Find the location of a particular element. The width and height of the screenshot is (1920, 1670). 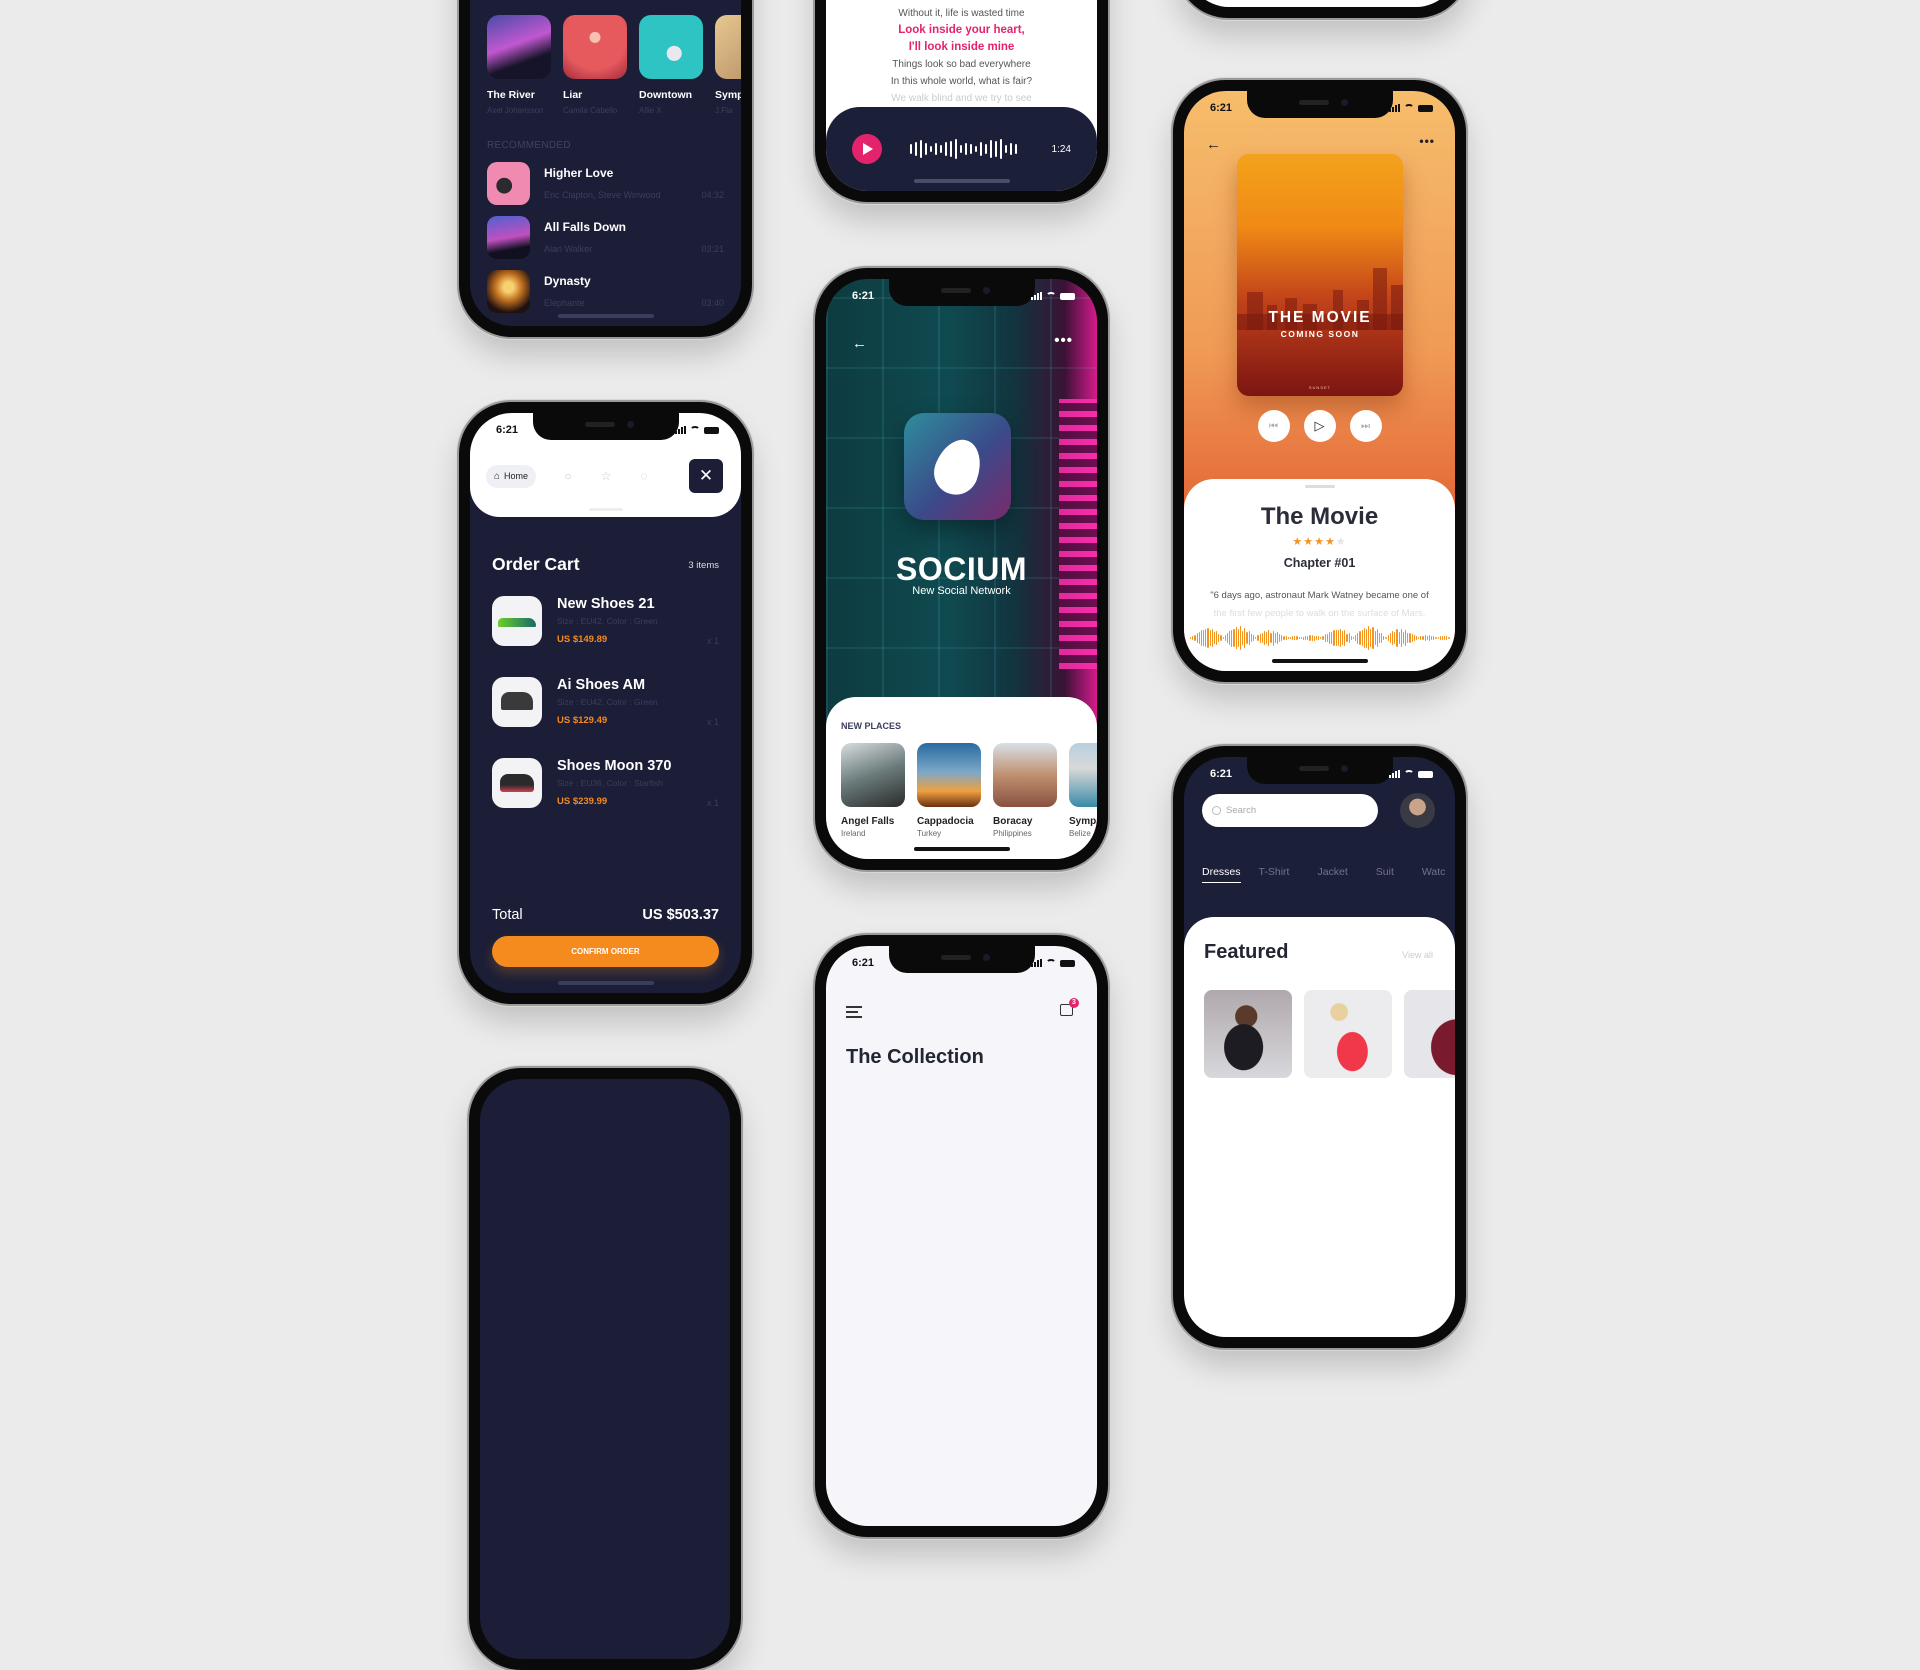

play-button: ▷ is located at coordinates (1319, 426).